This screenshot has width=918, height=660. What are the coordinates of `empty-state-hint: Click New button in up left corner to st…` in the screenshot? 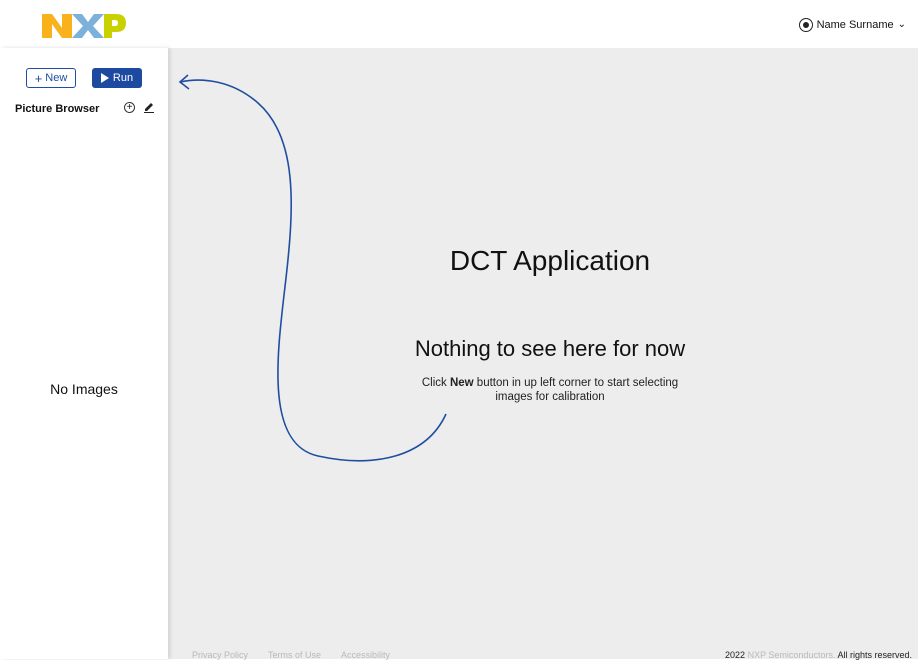 It's located at (550, 390).